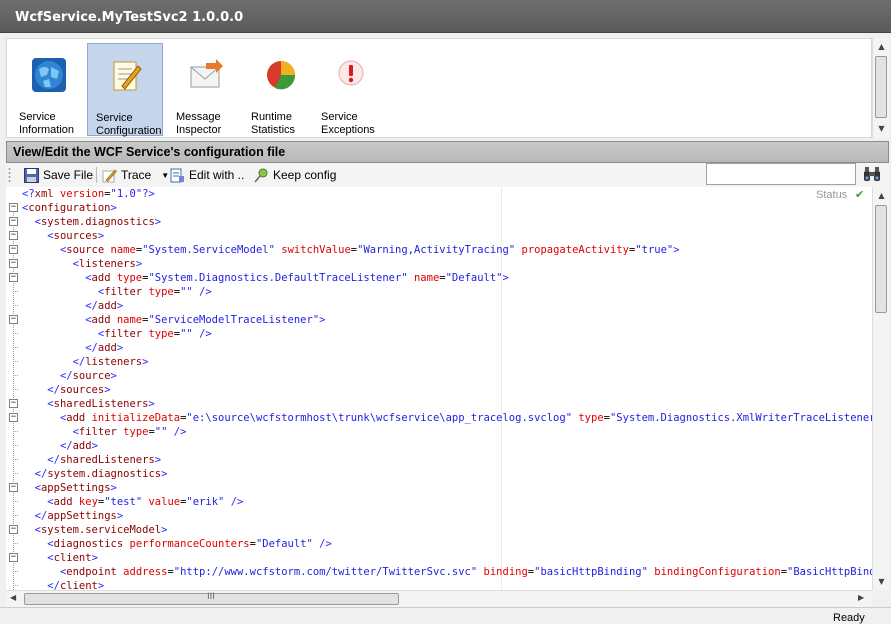 This screenshot has width=891, height=624. I want to click on edit-with-button: Edit with .., so click(207, 175).